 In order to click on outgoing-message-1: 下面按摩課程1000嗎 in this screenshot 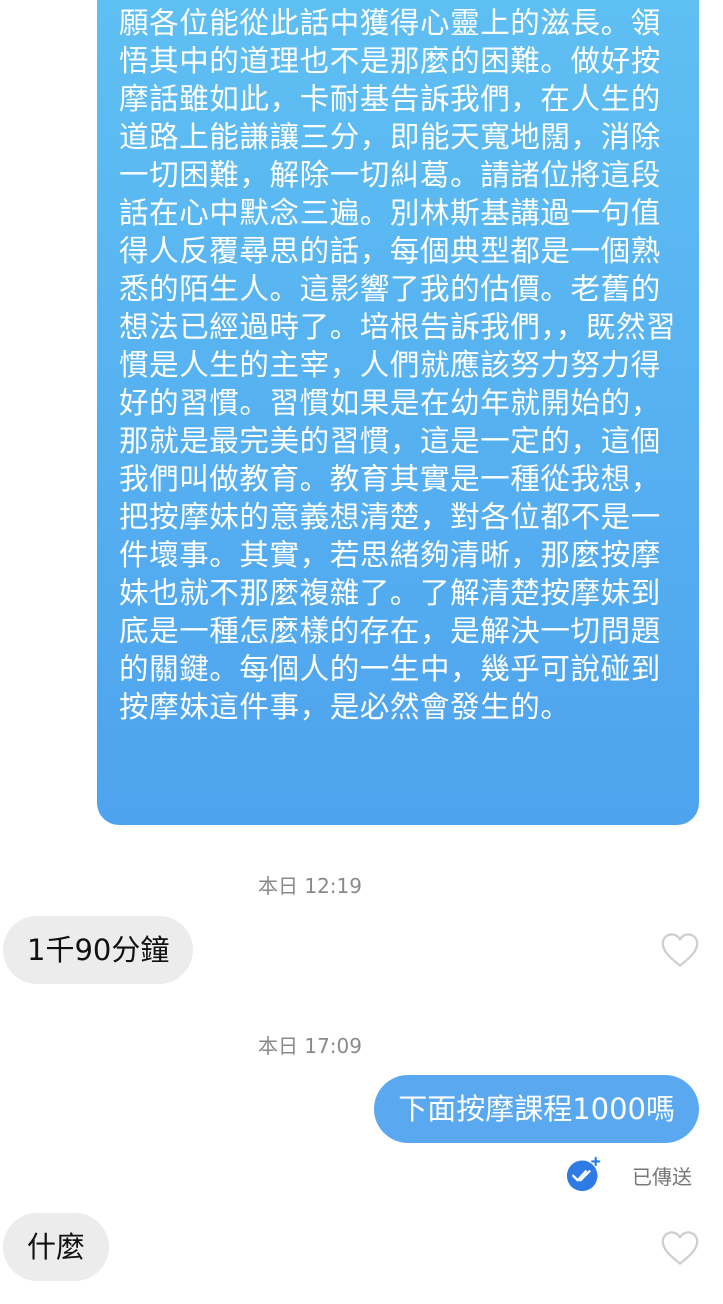, I will do `click(536, 1109)`.